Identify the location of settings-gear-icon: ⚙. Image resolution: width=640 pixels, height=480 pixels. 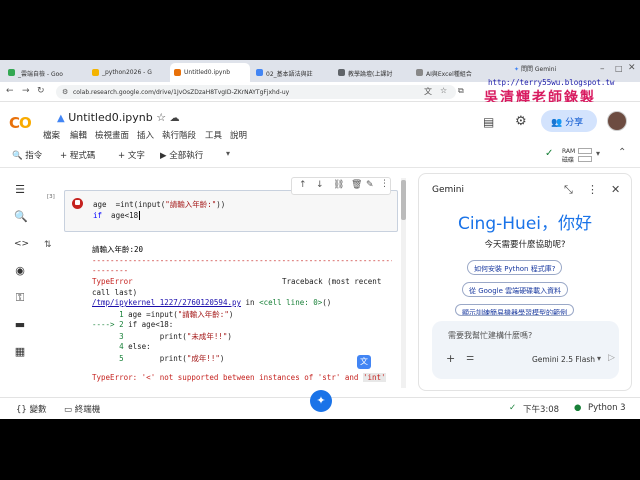
(521, 121).